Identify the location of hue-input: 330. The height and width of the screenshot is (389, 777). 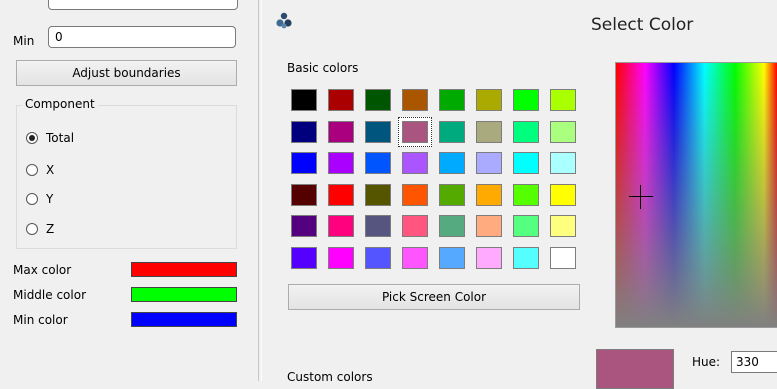
(754, 362).